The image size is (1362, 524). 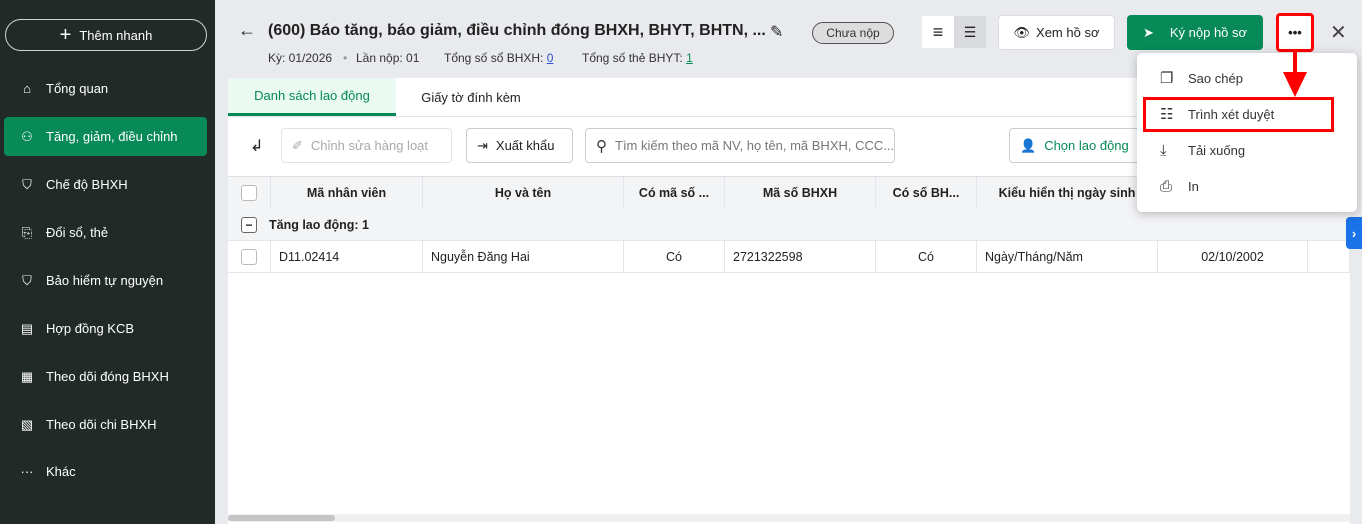 I want to click on table-cell: Mã số BHXH, so click(x=800, y=193).